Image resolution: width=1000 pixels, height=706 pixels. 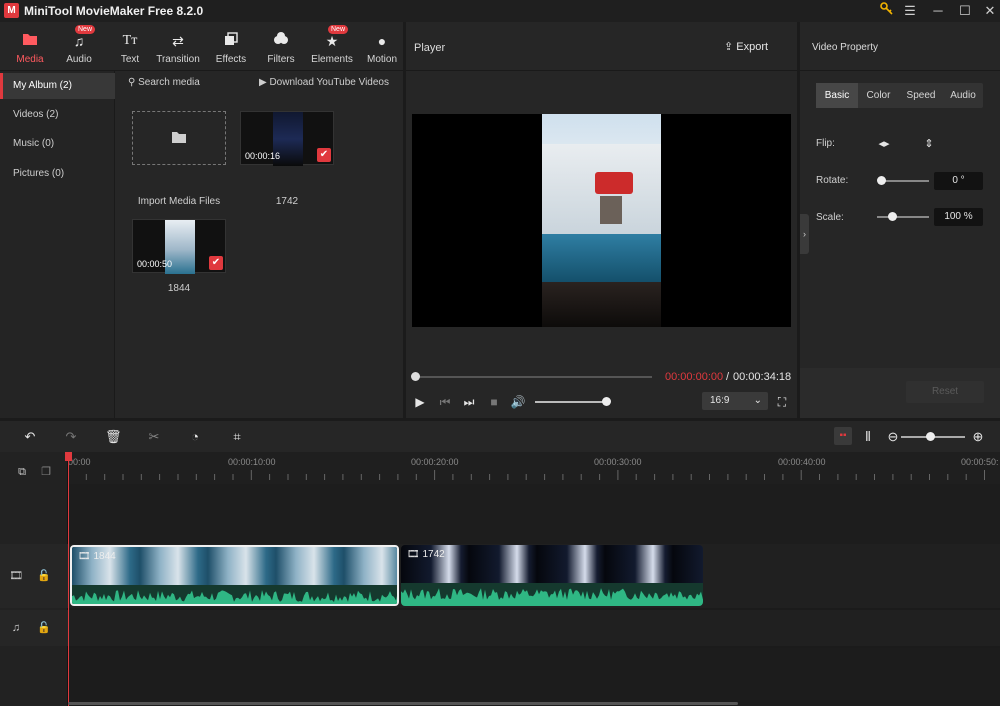 I want to click on zoom-out-icon: ⊖, so click(x=893, y=437).